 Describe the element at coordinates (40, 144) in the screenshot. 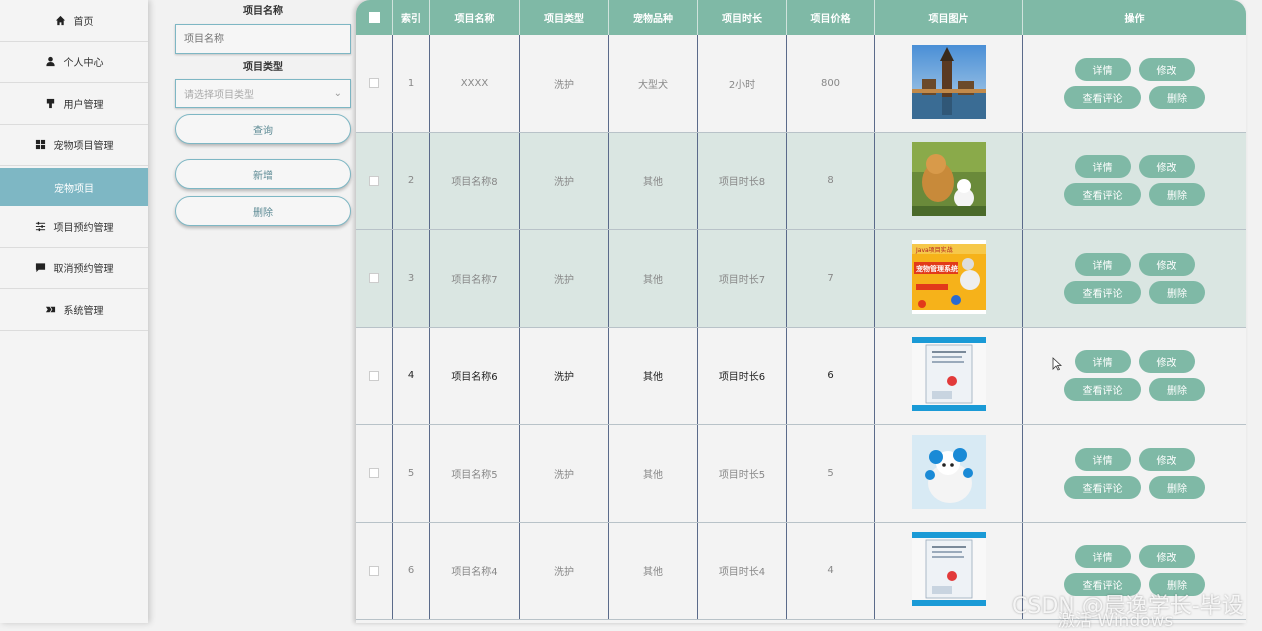

I see `grid-icon` at that location.